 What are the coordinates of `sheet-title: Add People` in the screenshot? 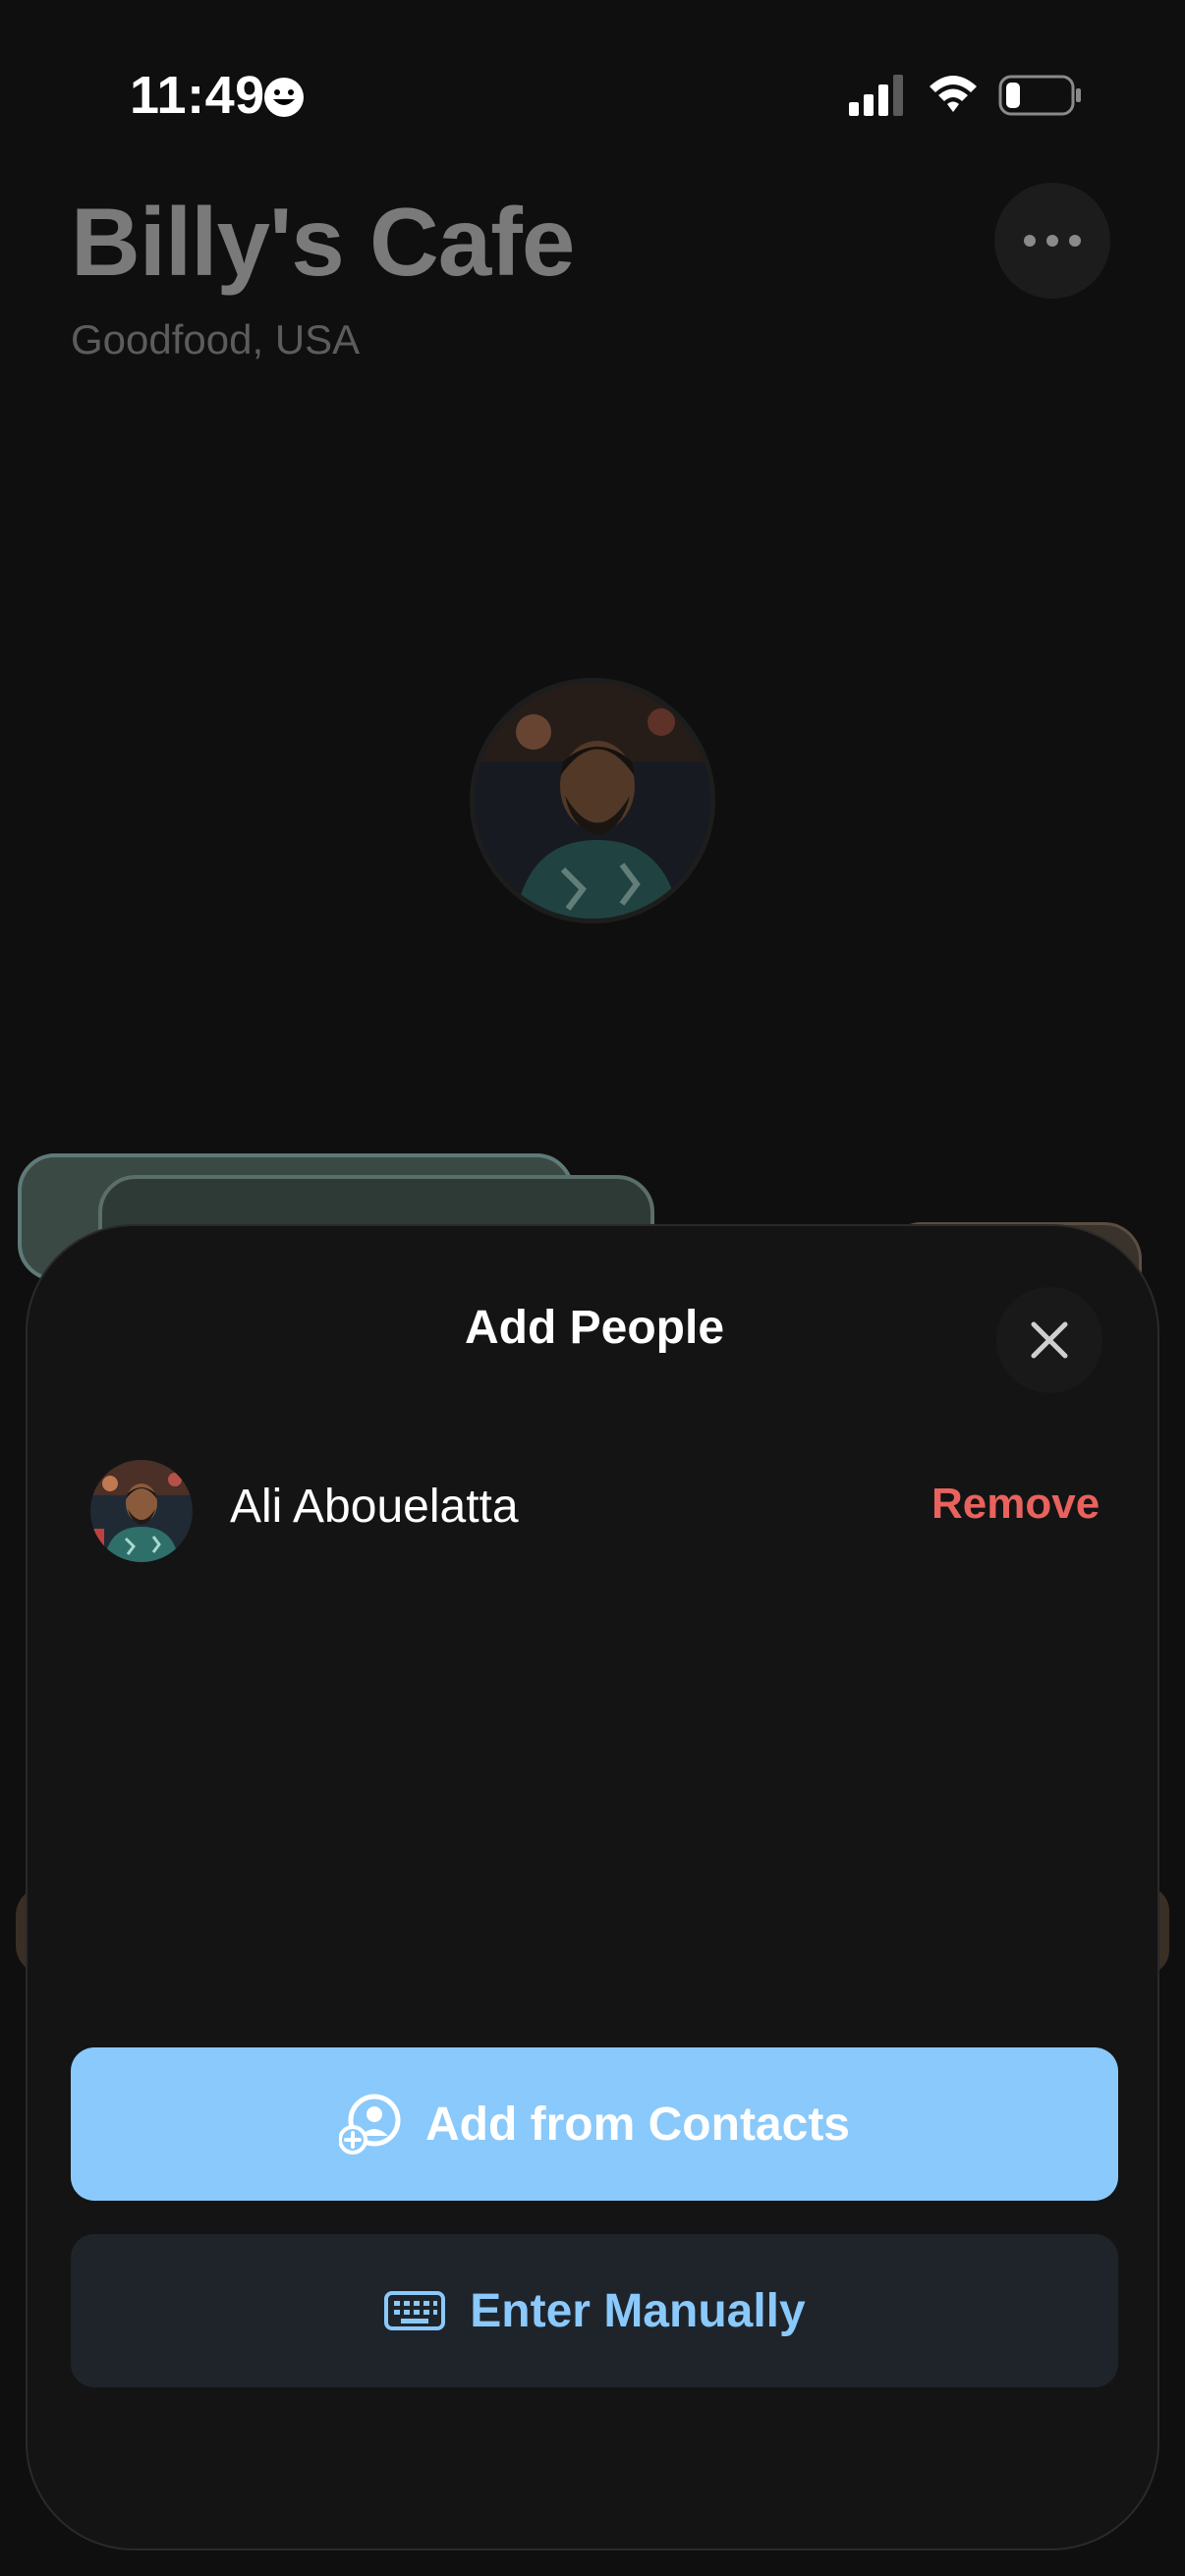 It's located at (594, 1328).